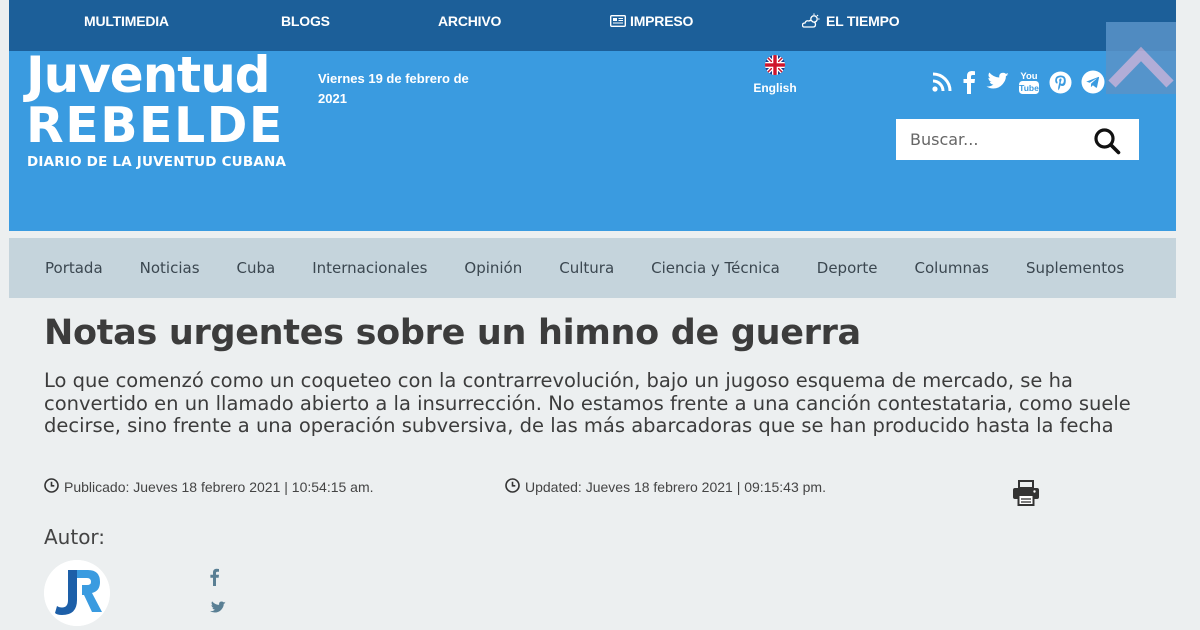 The image size is (1200, 630). I want to click on topnav-label: MULTIMEDIA, so click(126, 21).